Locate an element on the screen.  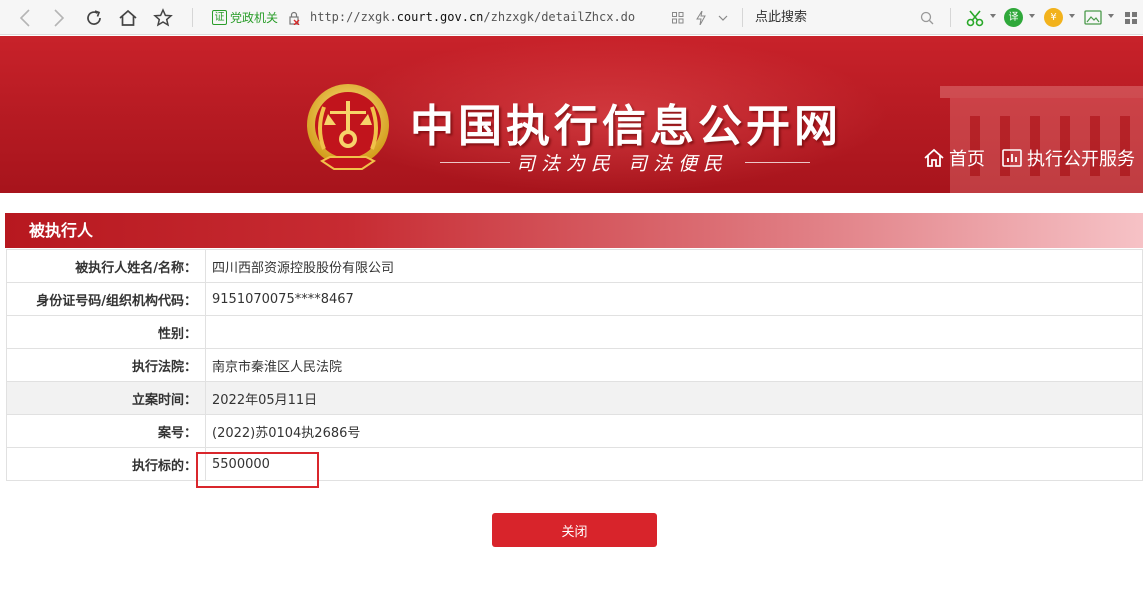
coin-menu-caret is located at coordinates (1072, 16).